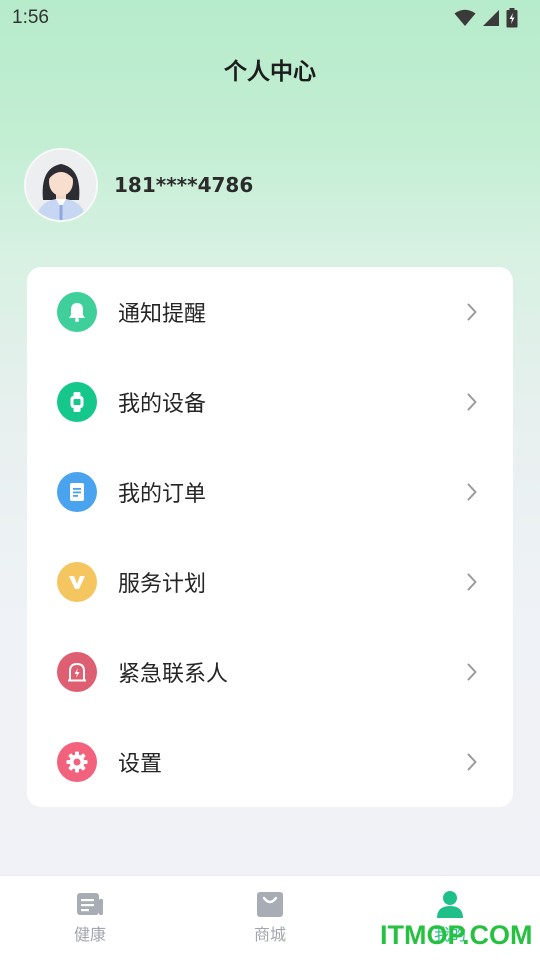  What do you see at coordinates (140, 764) in the screenshot?
I see `menu-label-settings: 设置` at bounding box center [140, 764].